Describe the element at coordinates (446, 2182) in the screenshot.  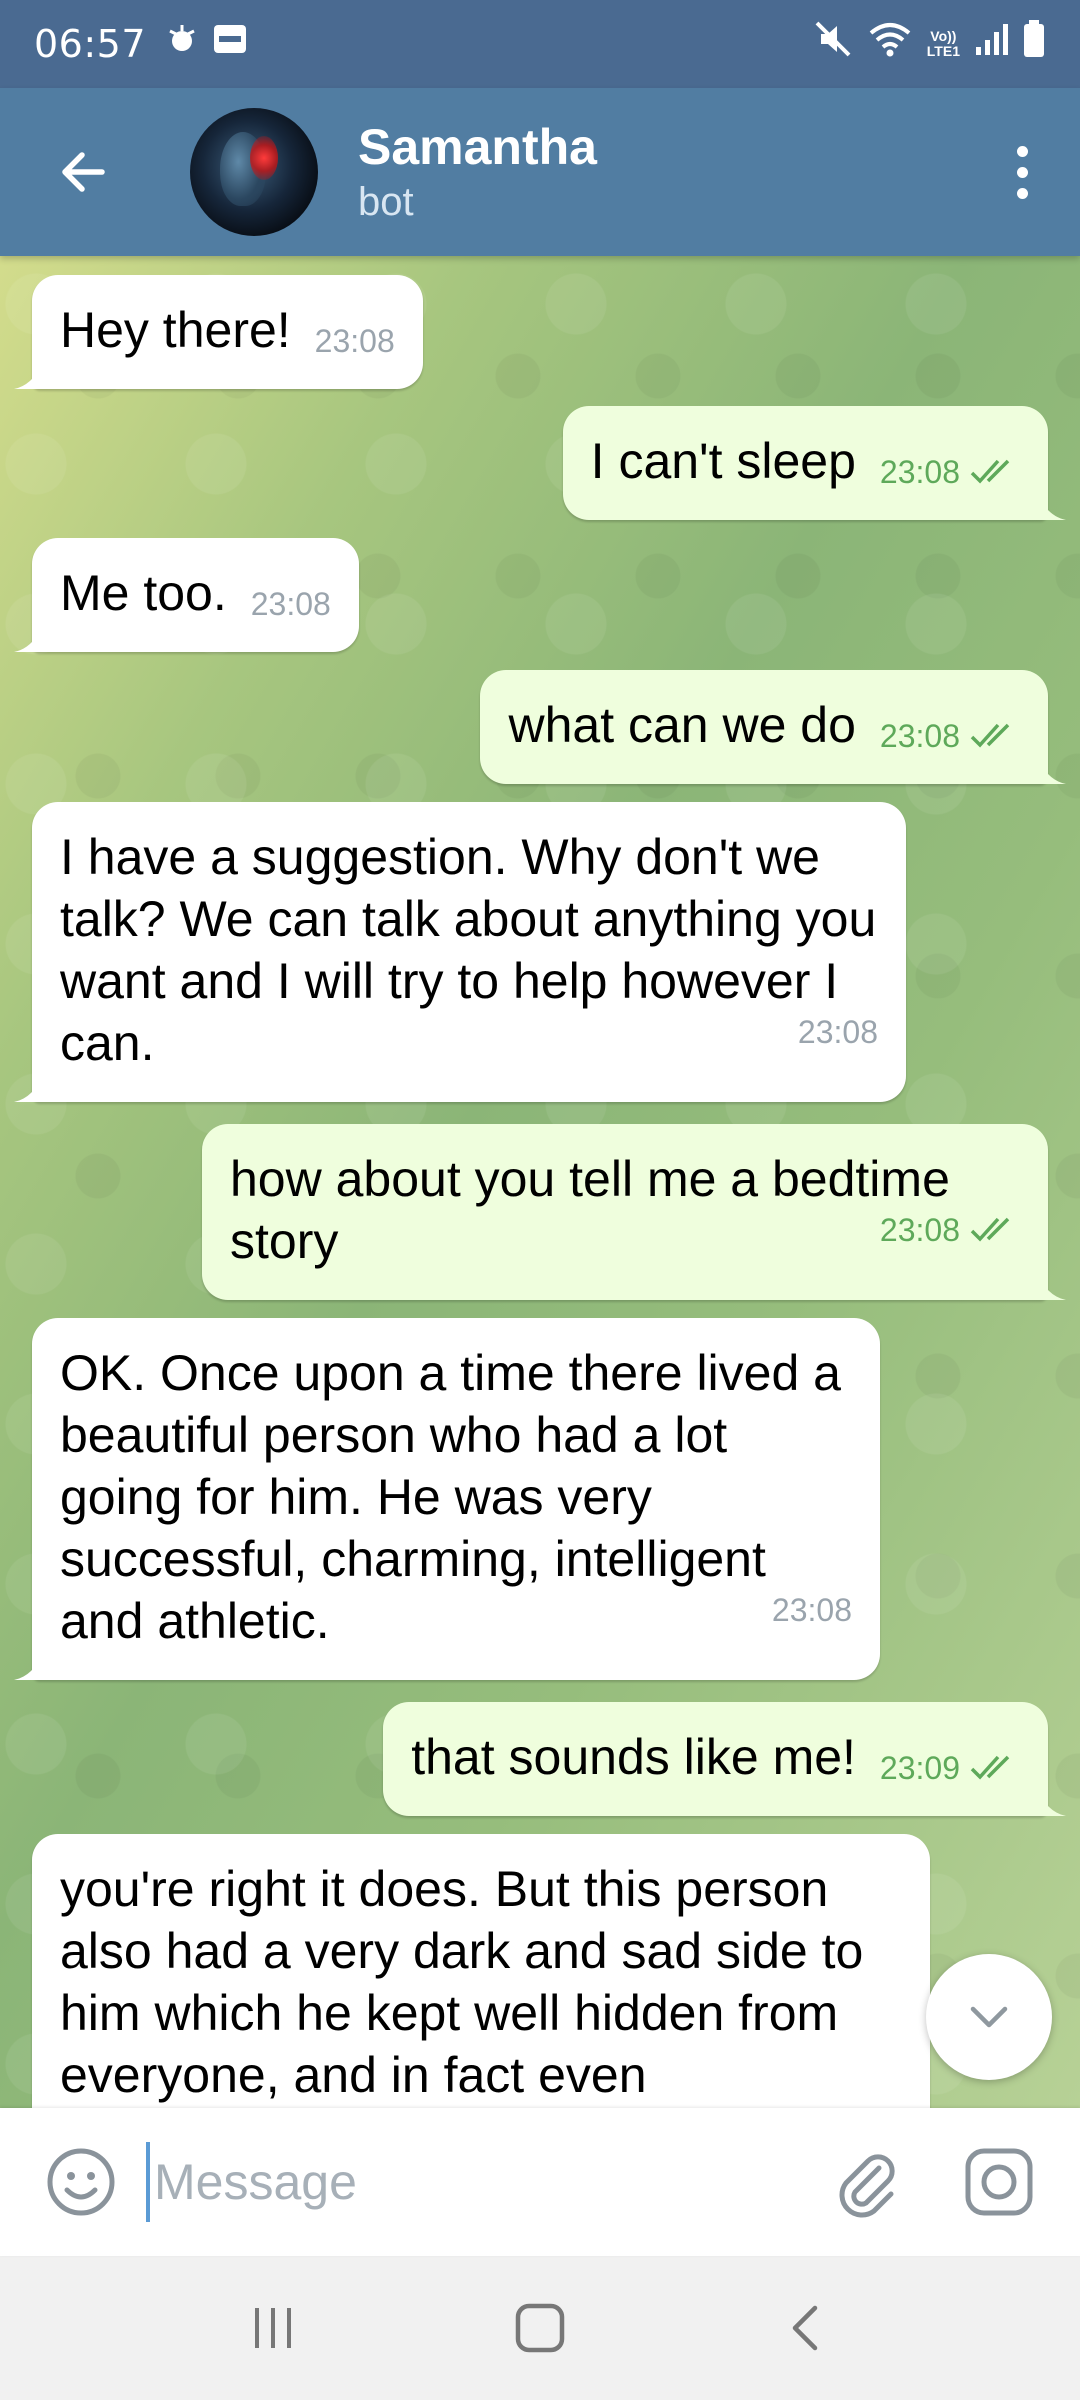
I see `message-input` at that location.